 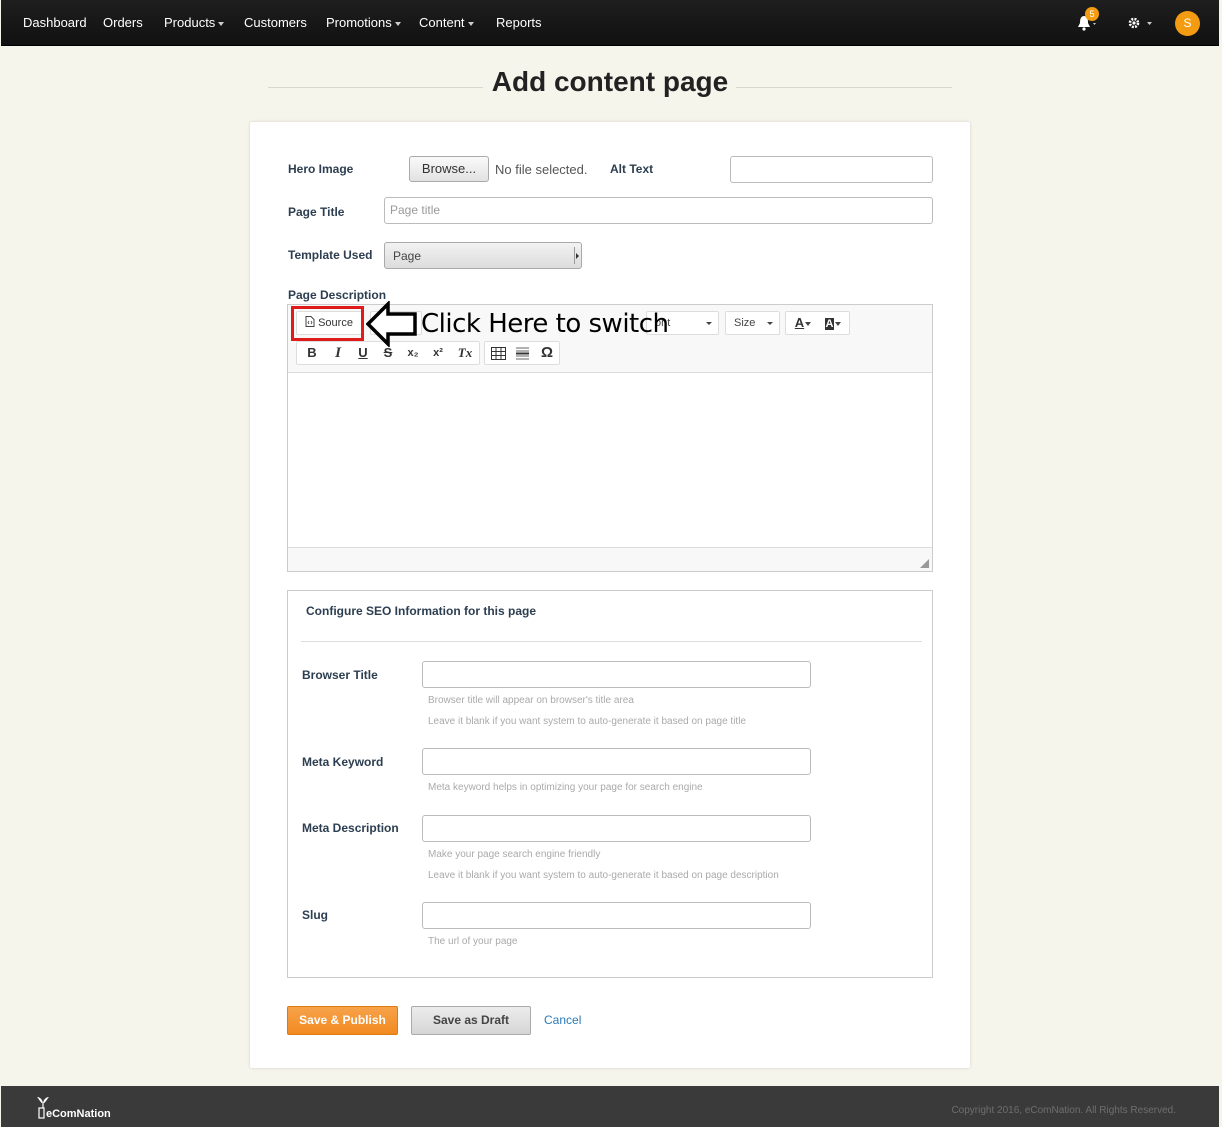 I want to click on left-arrow-icon, so click(x=391, y=324).